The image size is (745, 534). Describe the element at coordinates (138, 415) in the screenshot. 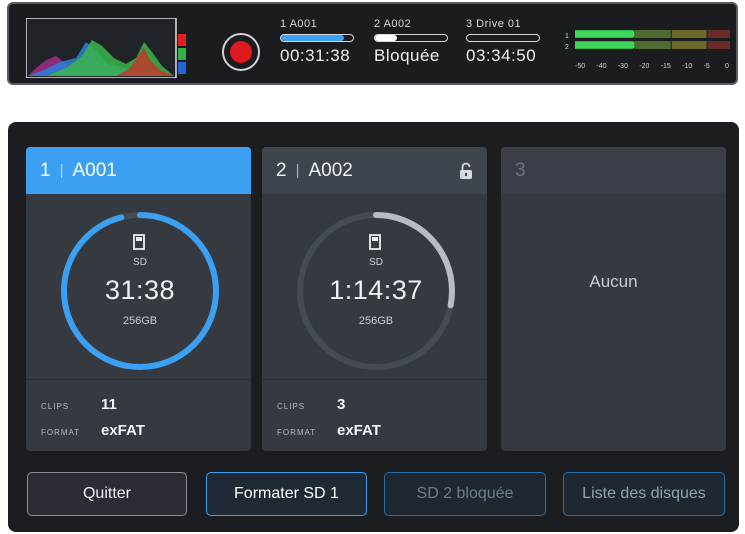

I see `card-details: CLIPS 11 FORMAT exFAT` at that location.